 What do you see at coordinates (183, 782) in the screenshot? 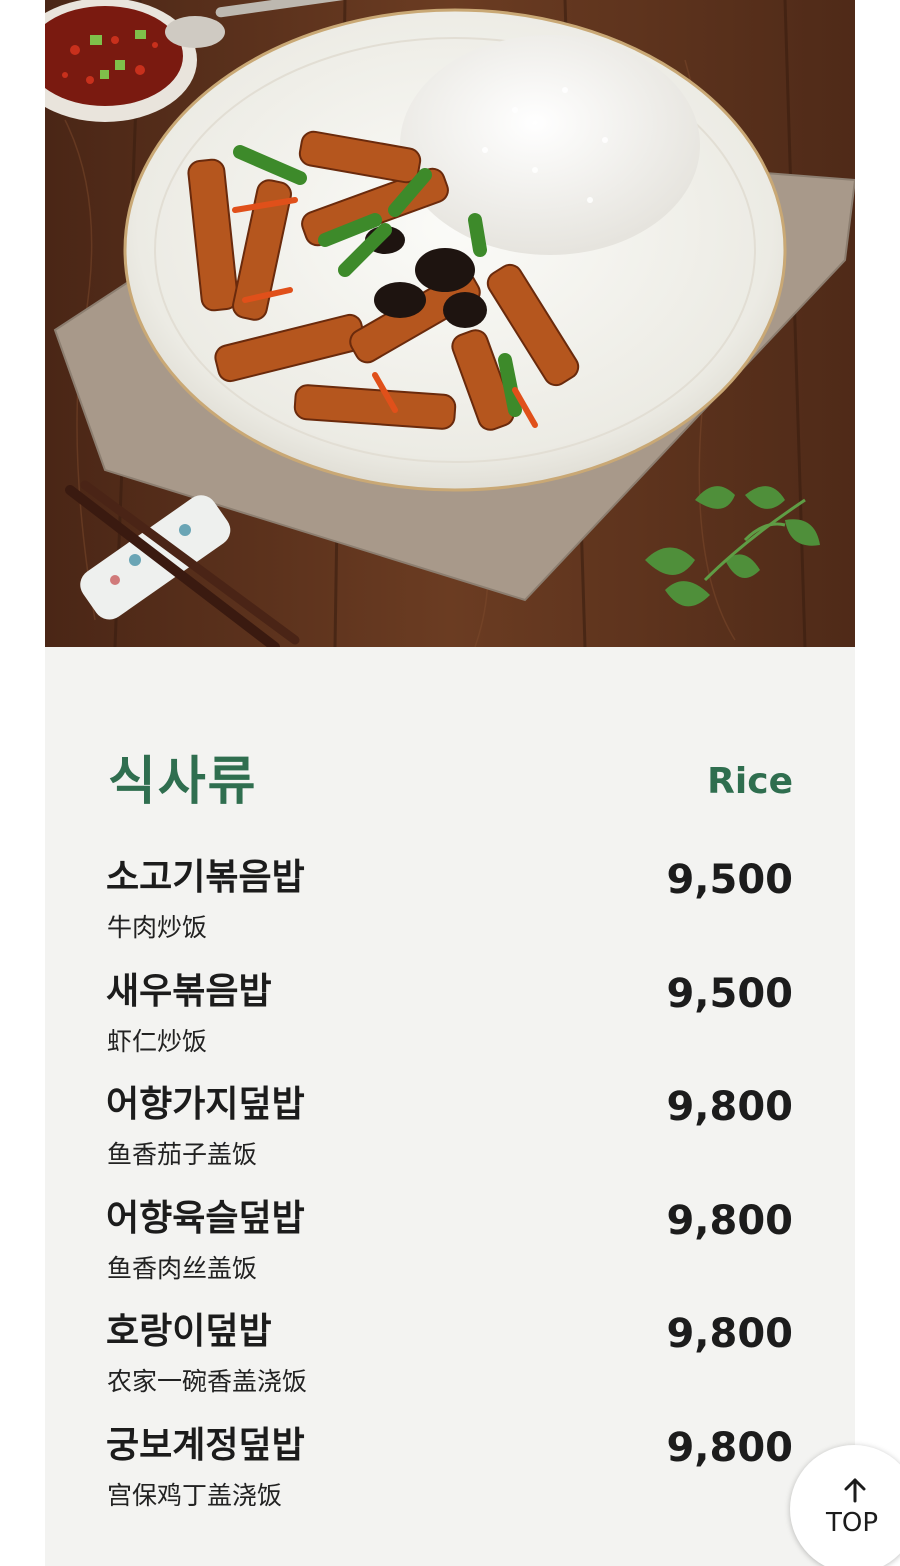
I see `section-title-korean: 식사류` at bounding box center [183, 782].